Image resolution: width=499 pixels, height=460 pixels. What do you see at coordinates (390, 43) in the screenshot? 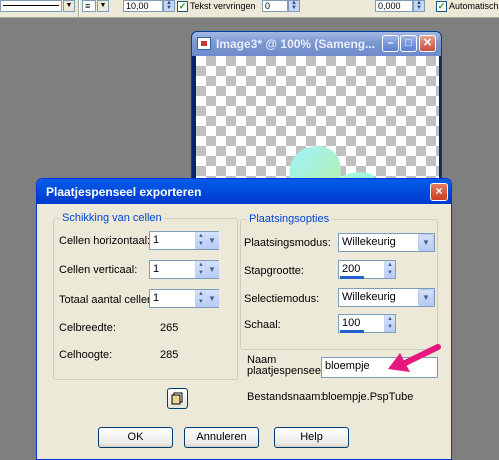
I see `minimize-button: –` at bounding box center [390, 43].